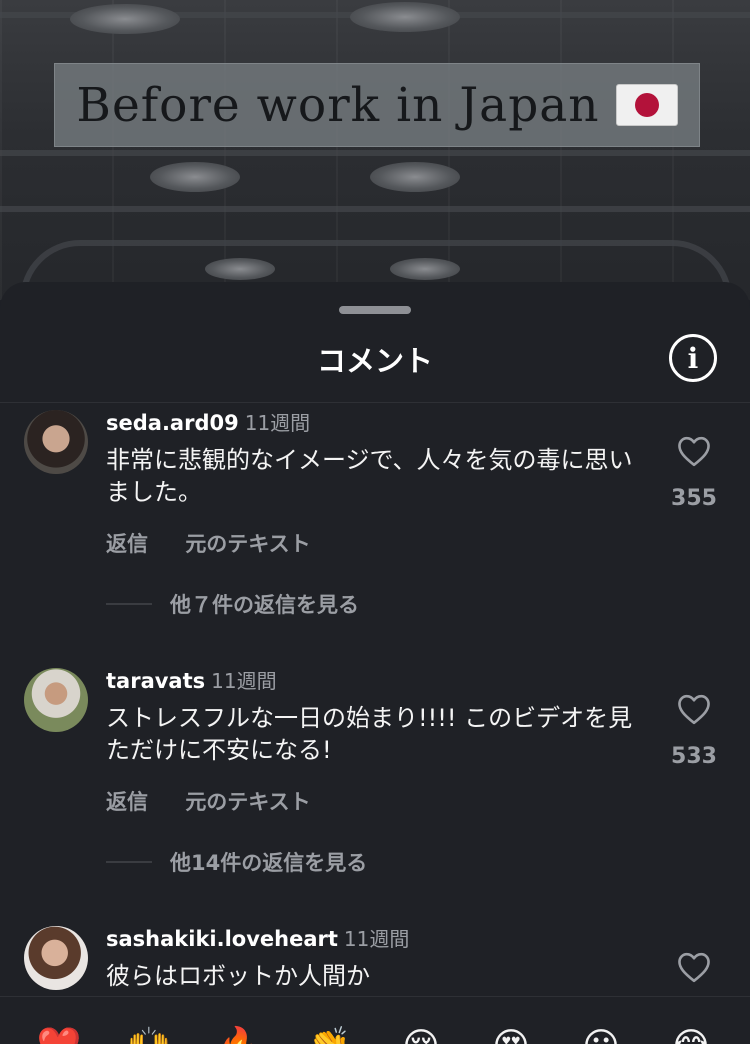  What do you see at coordinates (269, 863) in the screenshot?
I see `view-replies-label: 他14件の返信を見る` at bounding box center [269, 863].